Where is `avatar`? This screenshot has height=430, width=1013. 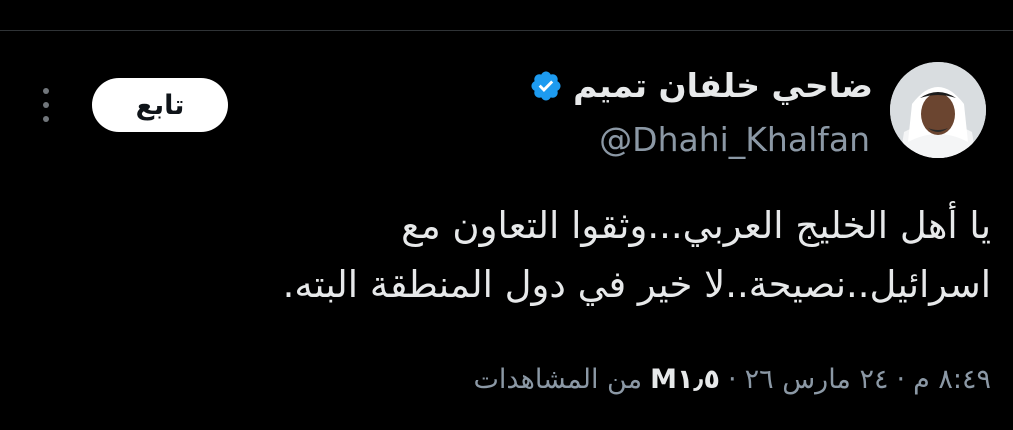 avatar is located at coordinates (938, 110).